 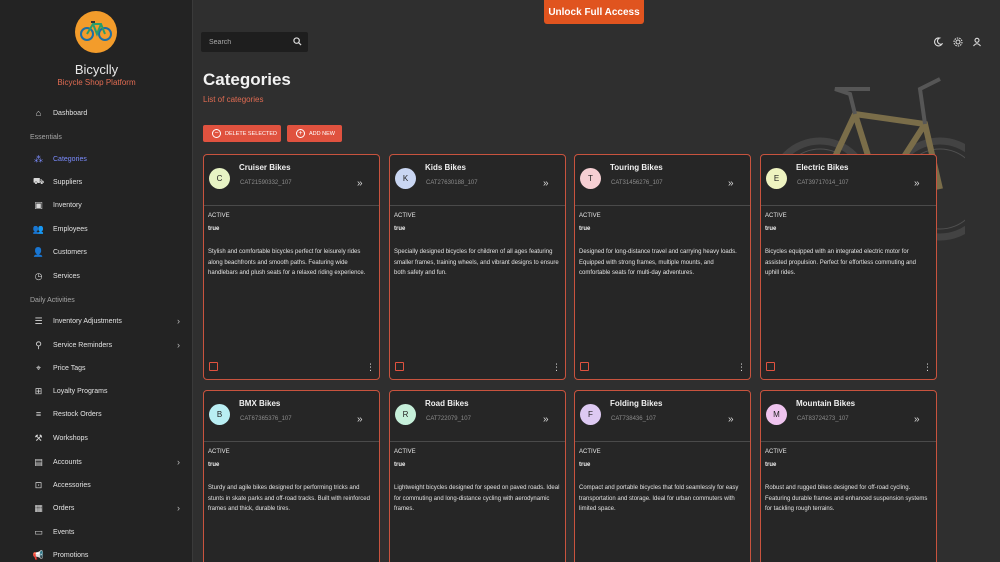 I want to click on category-title: BMX Bikes, so click(x=260, y=403).